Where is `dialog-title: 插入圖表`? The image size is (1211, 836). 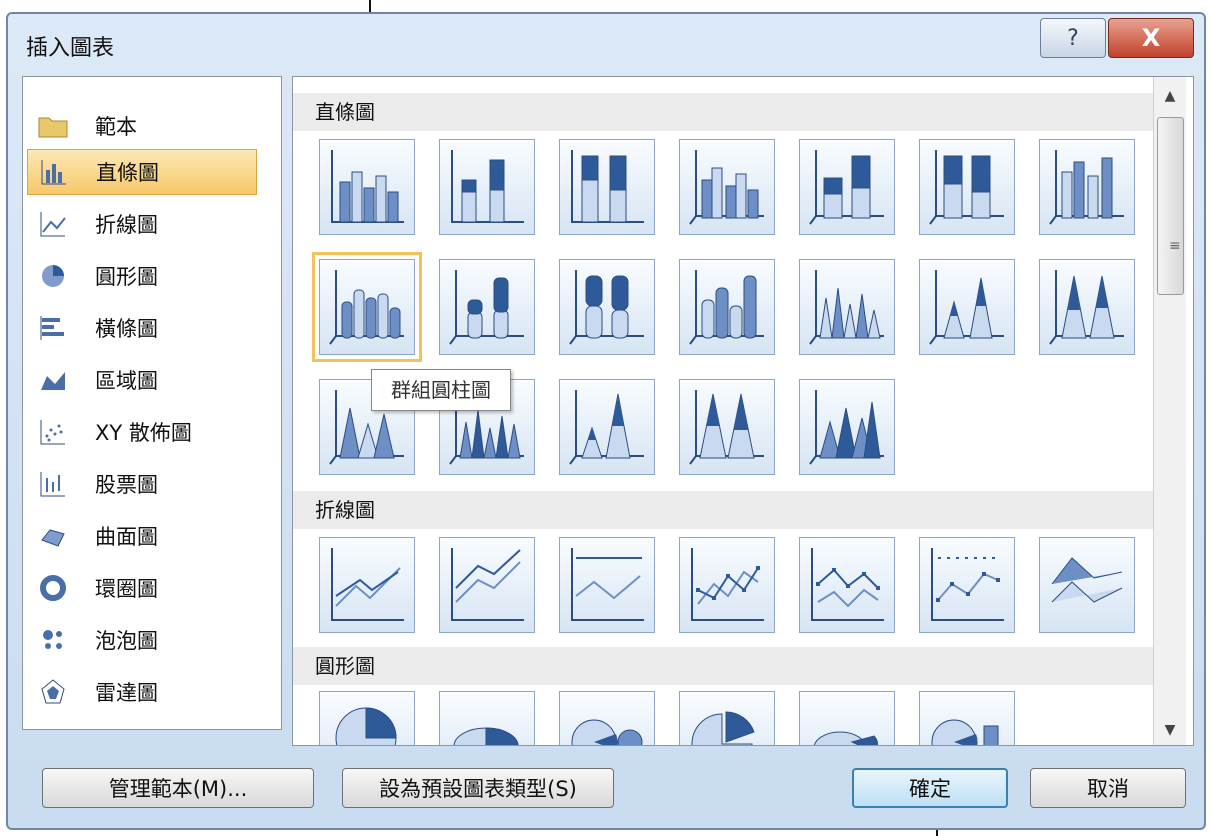 dialog-title: 插入圖表 is located at coordinates (70, 48).